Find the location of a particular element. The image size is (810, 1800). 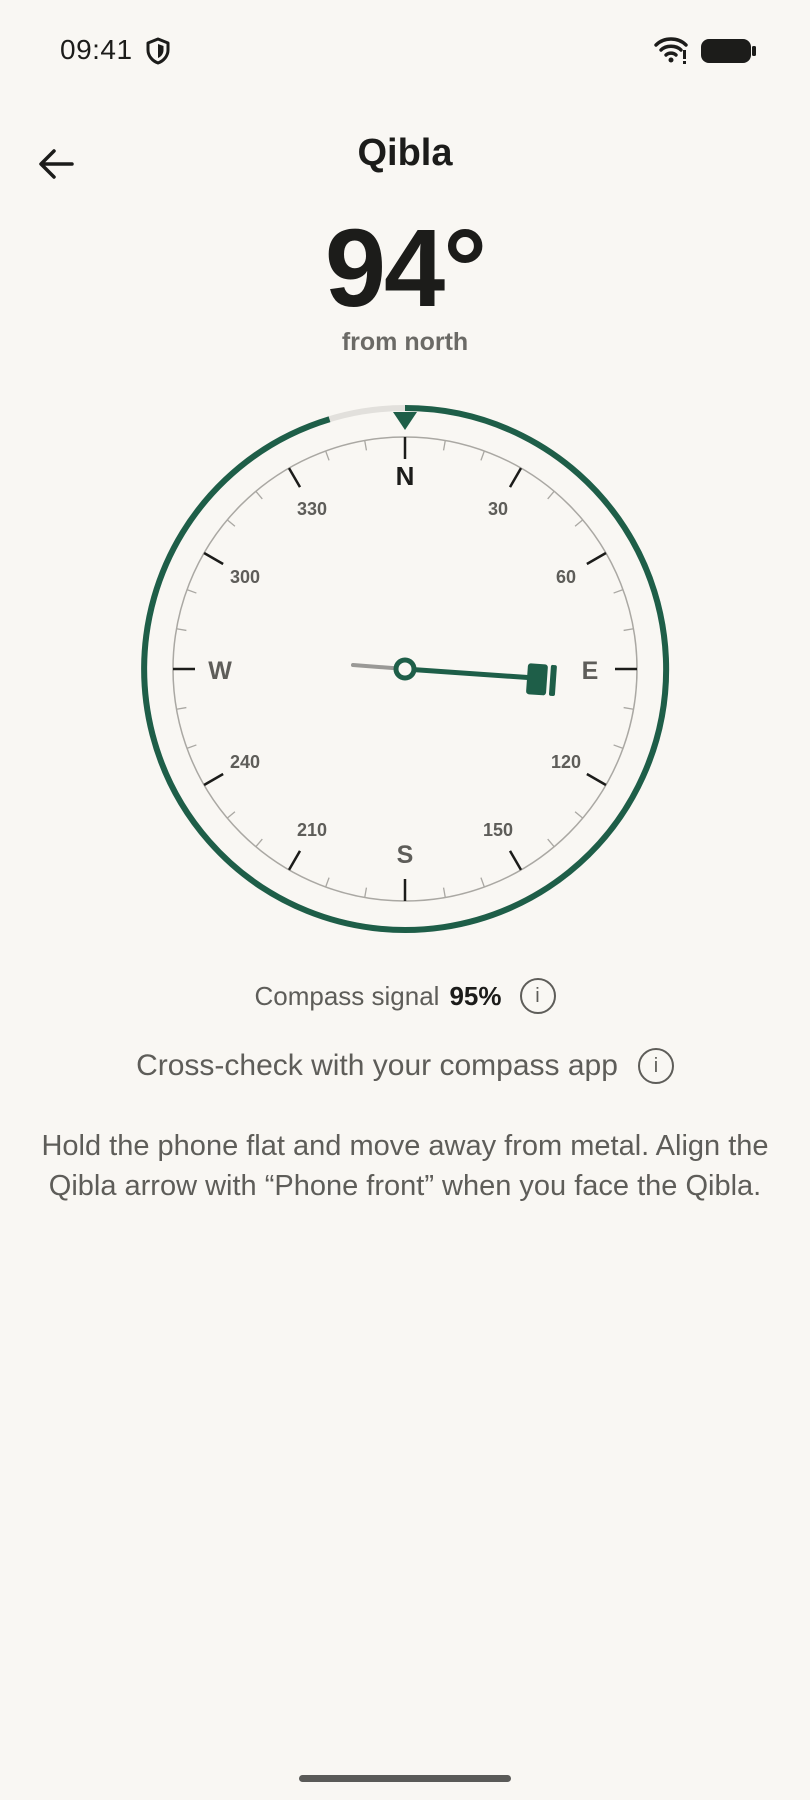

status-bar: 09:41 is located at coordinates (405, 50).